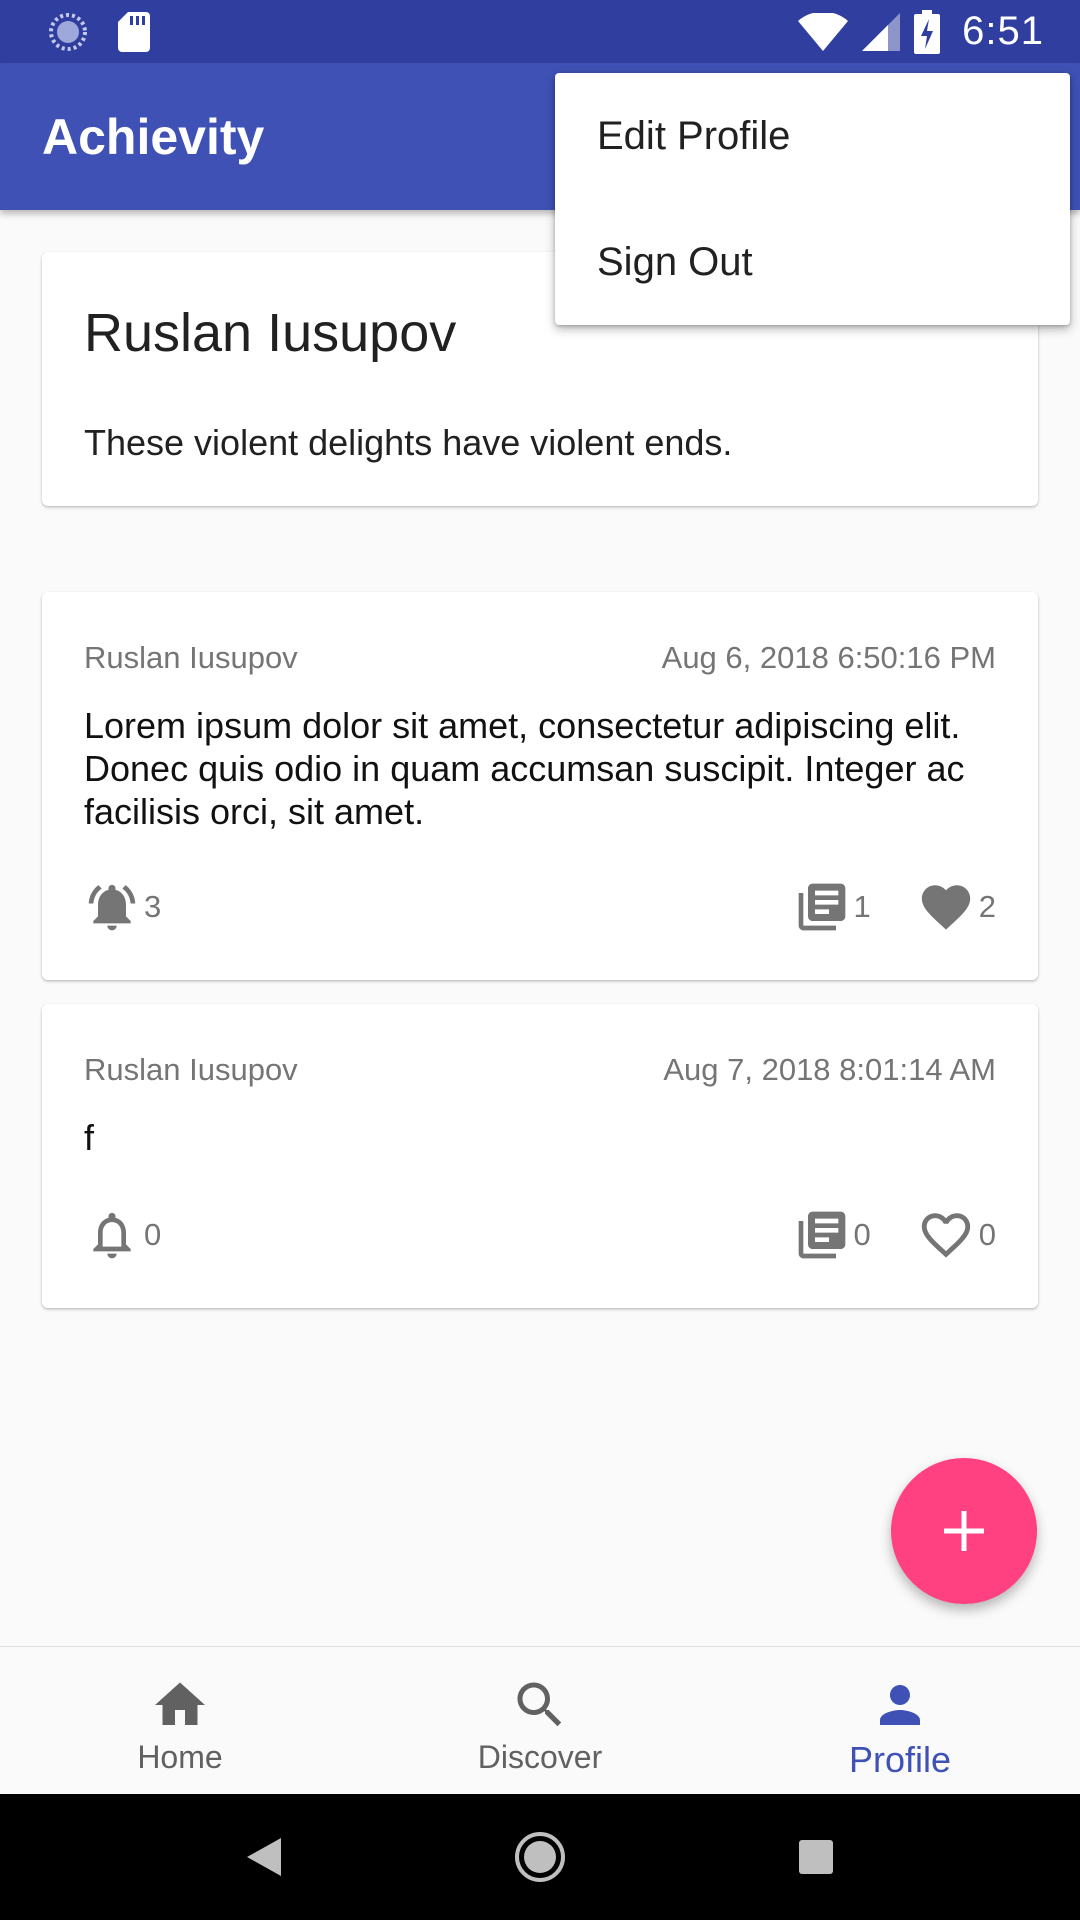  I want to click on nav-label: Profile, so click(900, 1759).